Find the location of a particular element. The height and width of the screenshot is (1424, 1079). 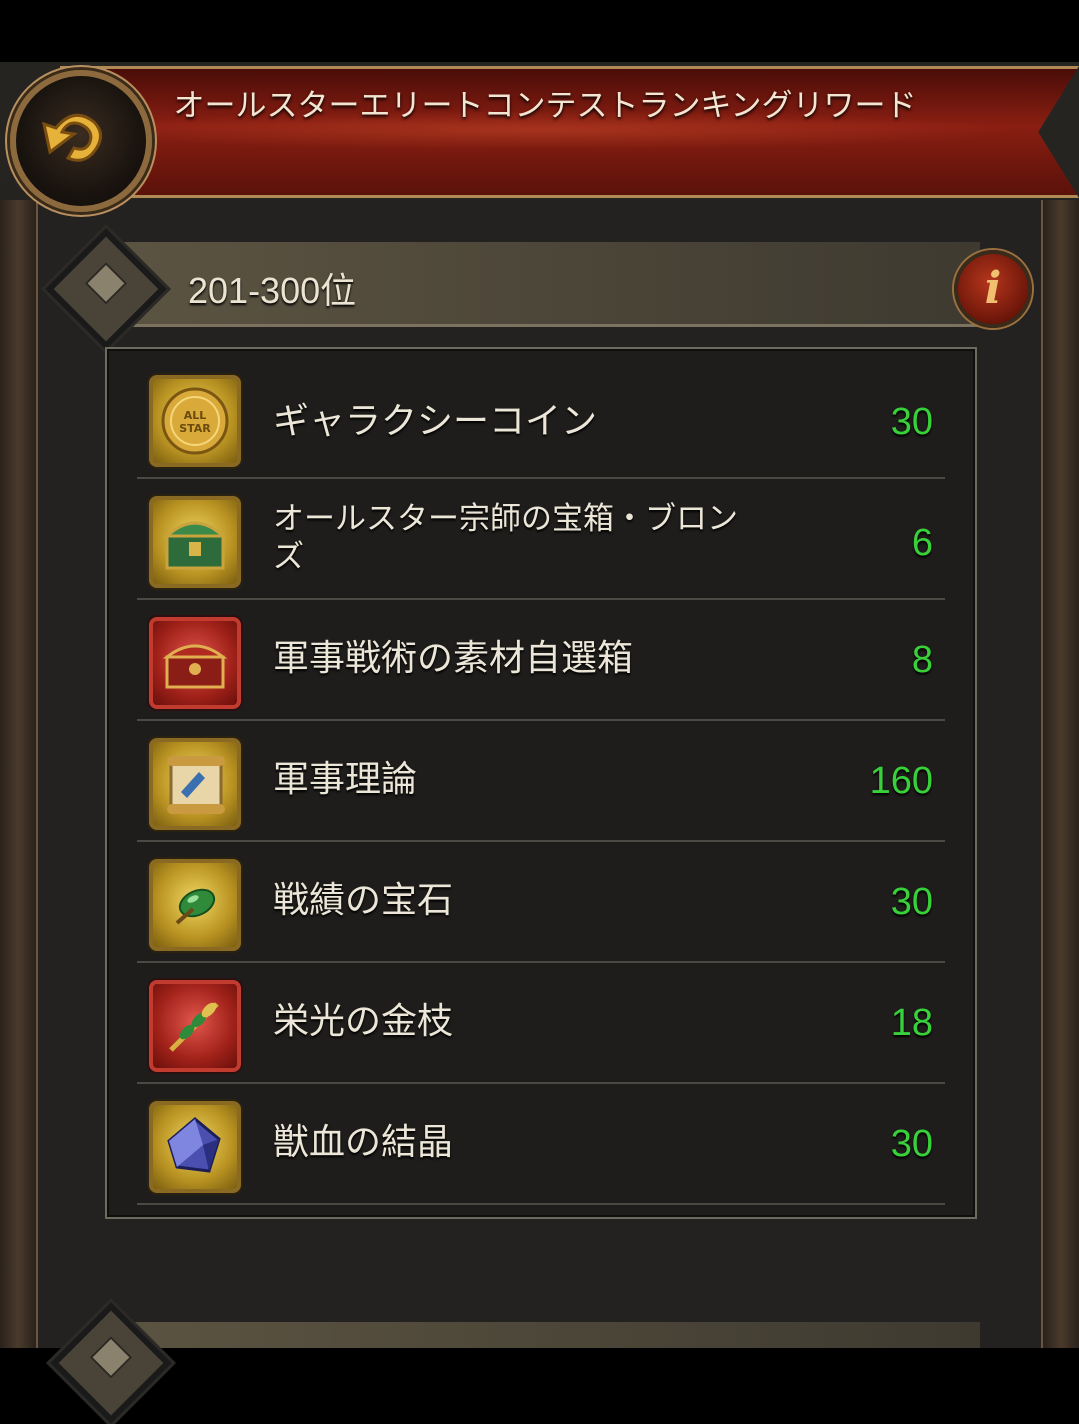

status-bar is located at coordinates (539, 31).